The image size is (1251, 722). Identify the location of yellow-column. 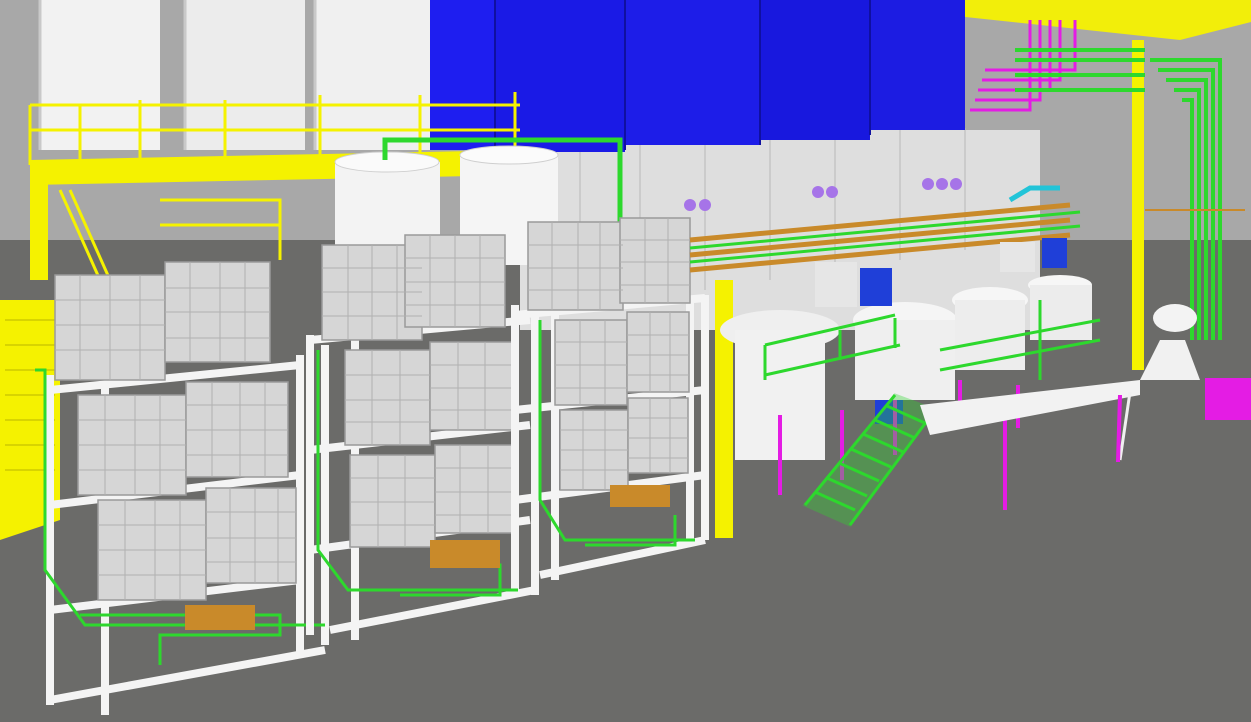
(724, 409).